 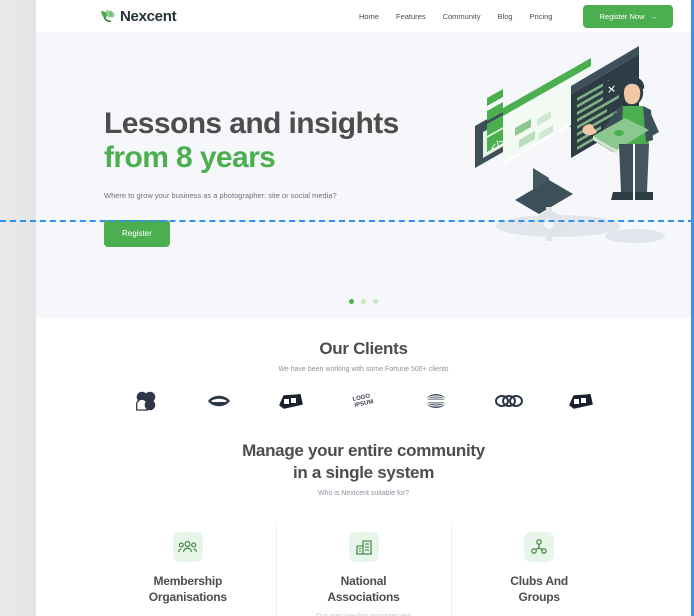 What do you see at coordinates (291, 401) in the screenshot?
I see `client-logo-box` at bounding box center [291, 401].